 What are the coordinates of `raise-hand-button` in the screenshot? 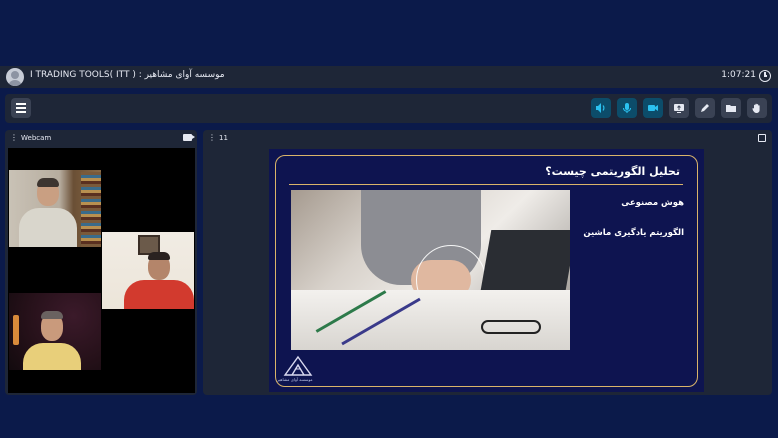 It's located at (757, 108).